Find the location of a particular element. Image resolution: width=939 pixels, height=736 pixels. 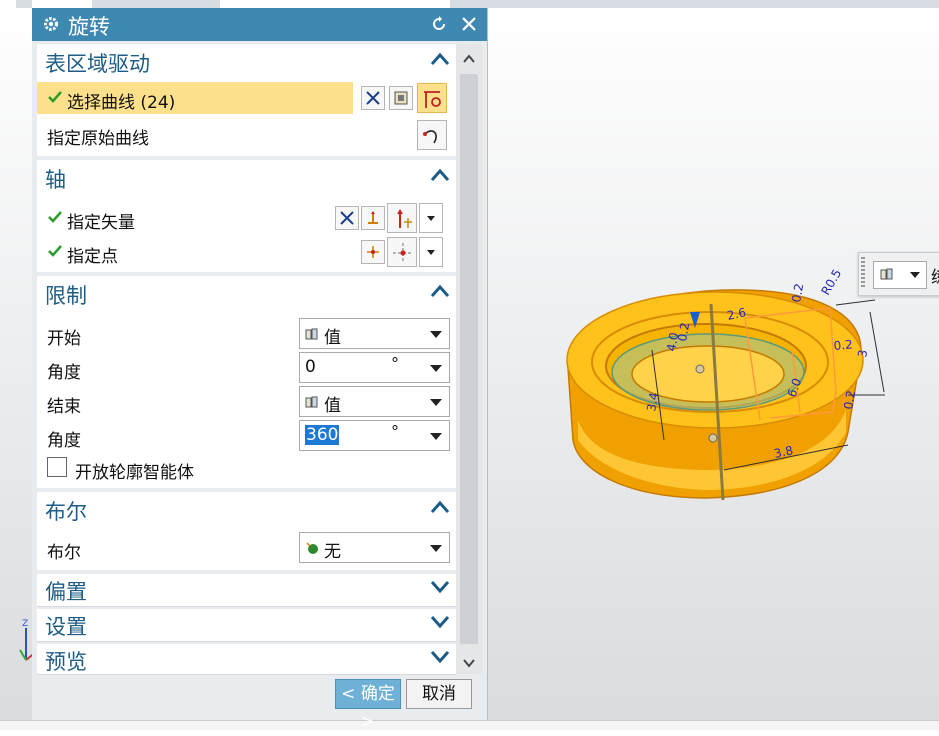

section-axis: 轴 指定矢量 指定点 is located at coordinates (246, 216).